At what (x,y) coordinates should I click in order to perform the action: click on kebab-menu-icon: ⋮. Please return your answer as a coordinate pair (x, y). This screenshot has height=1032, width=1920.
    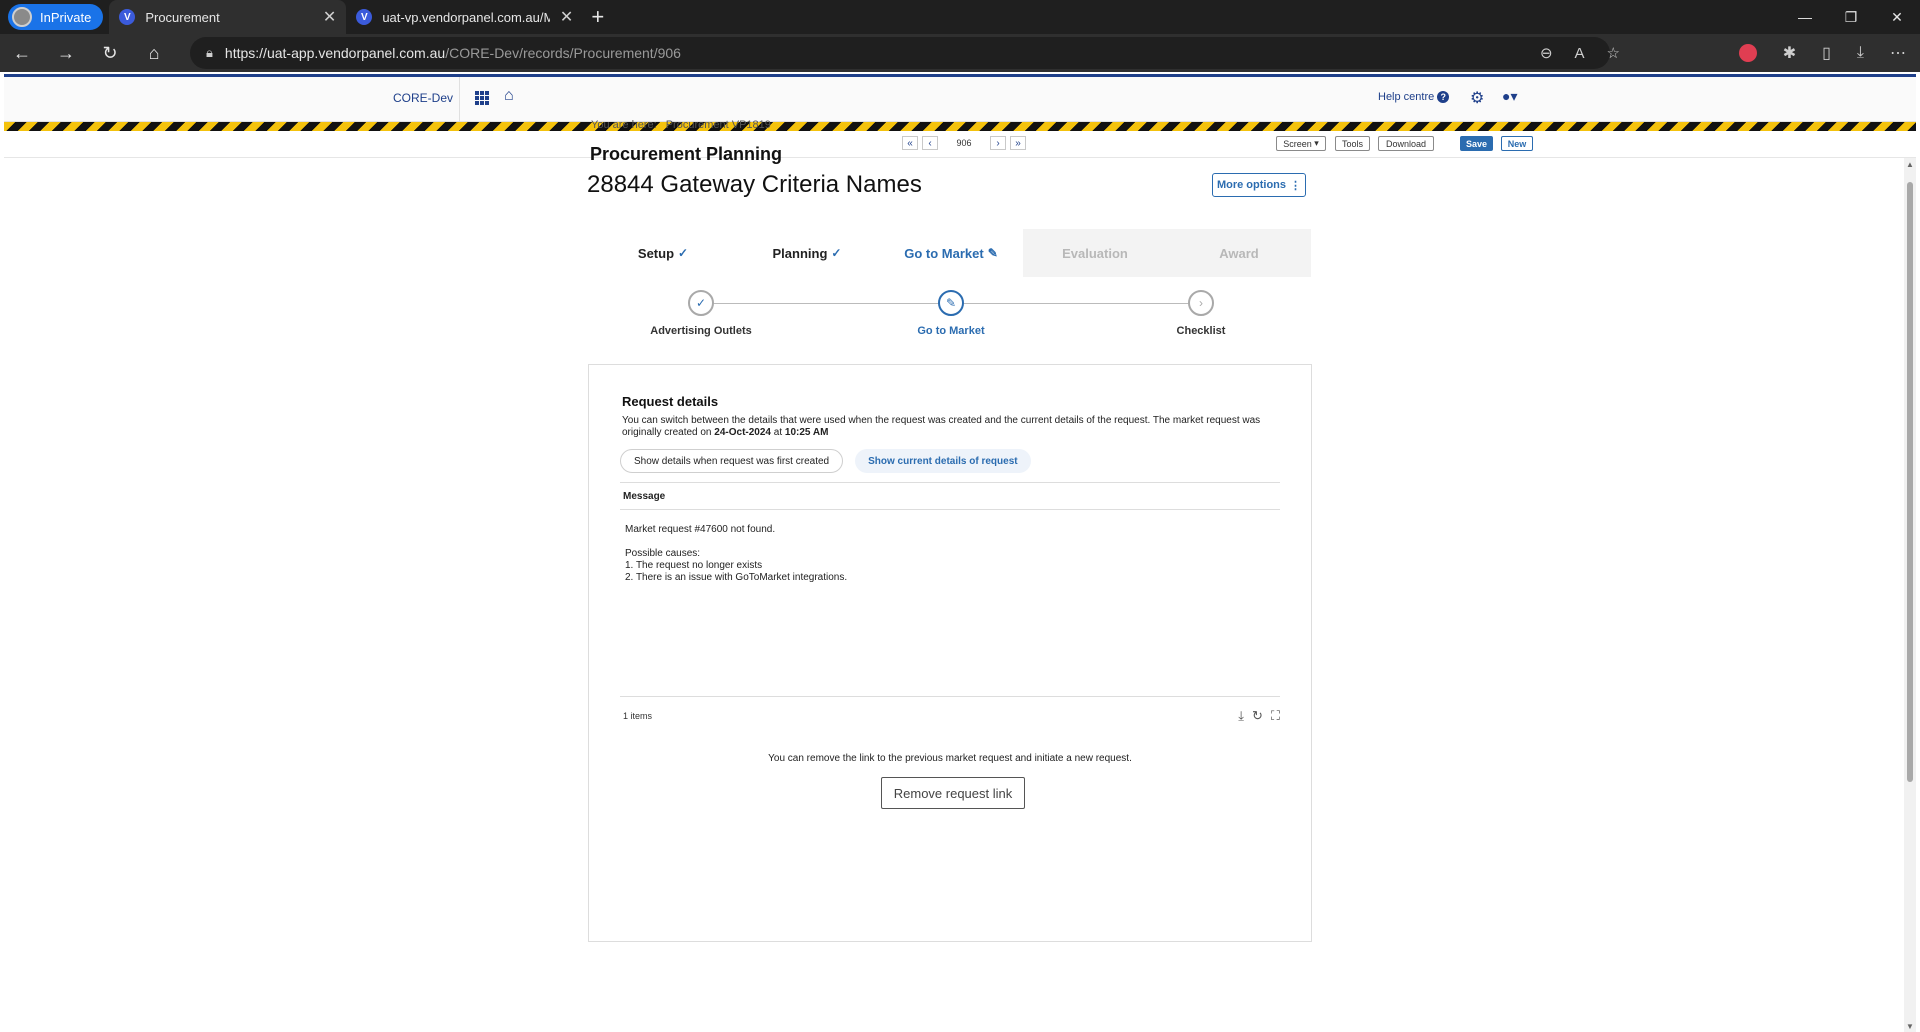
    Looking at the image, I should click on (1296, 185).